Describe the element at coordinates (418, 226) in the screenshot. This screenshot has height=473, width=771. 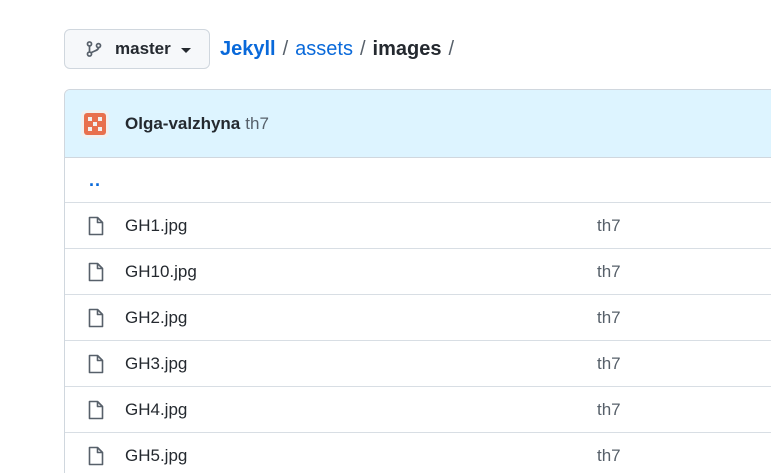
I see `file-row: GH1.jpg th7` at that location.